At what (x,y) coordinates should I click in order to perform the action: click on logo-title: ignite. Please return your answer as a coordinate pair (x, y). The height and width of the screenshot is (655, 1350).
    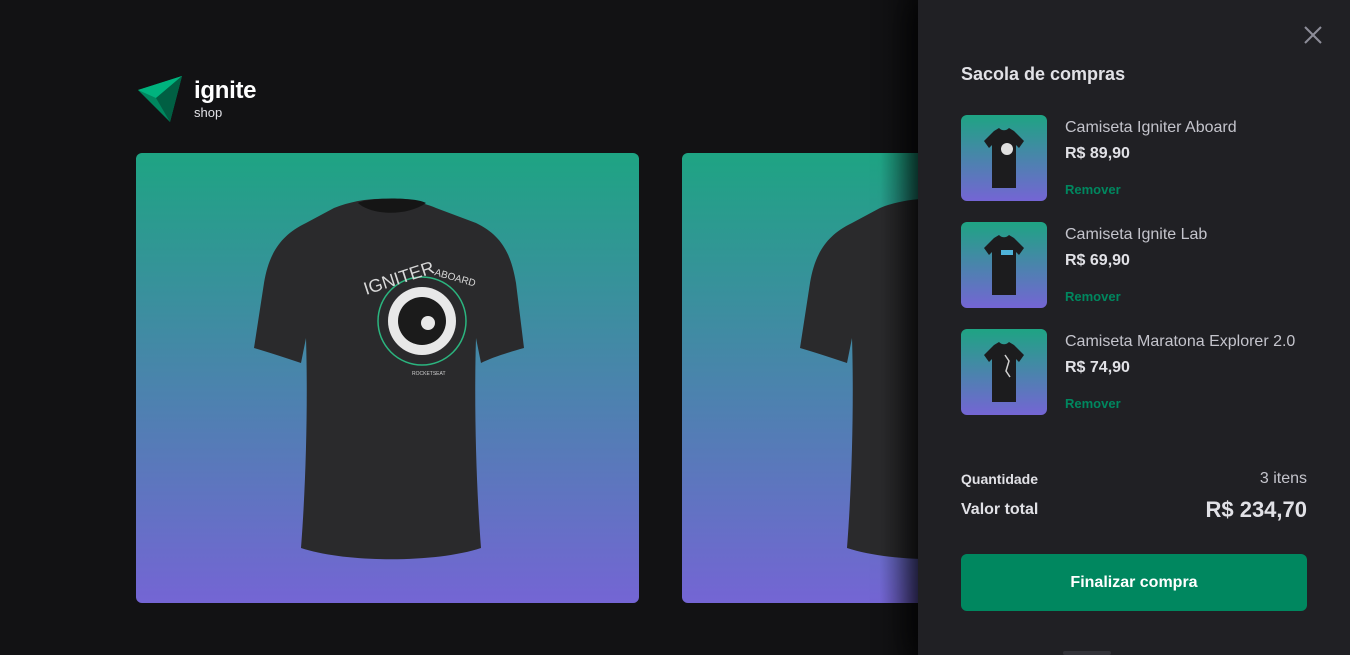
    Looking at the image, I should click on (225, 90).